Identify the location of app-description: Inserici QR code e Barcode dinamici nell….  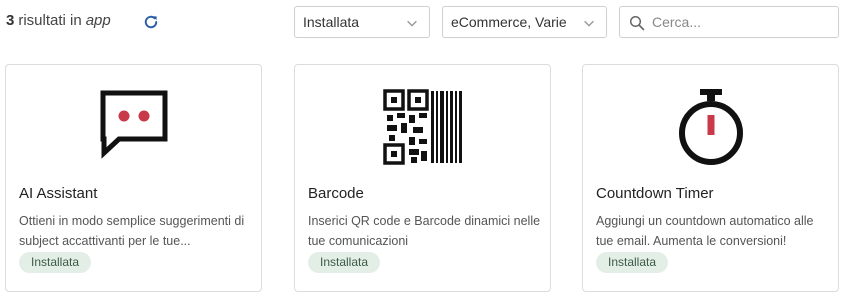
(424, 231).